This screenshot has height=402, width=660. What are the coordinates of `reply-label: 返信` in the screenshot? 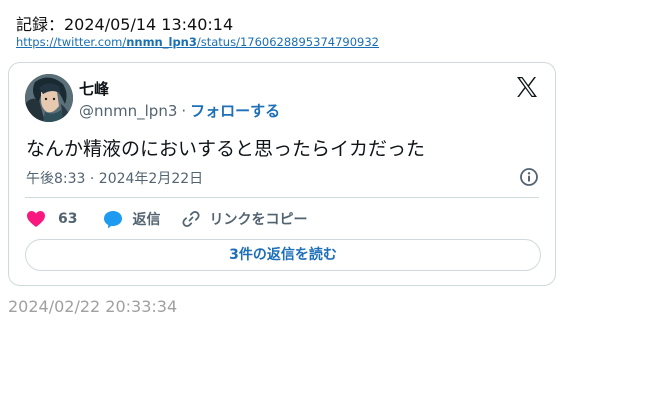 It's located at (146, 220).